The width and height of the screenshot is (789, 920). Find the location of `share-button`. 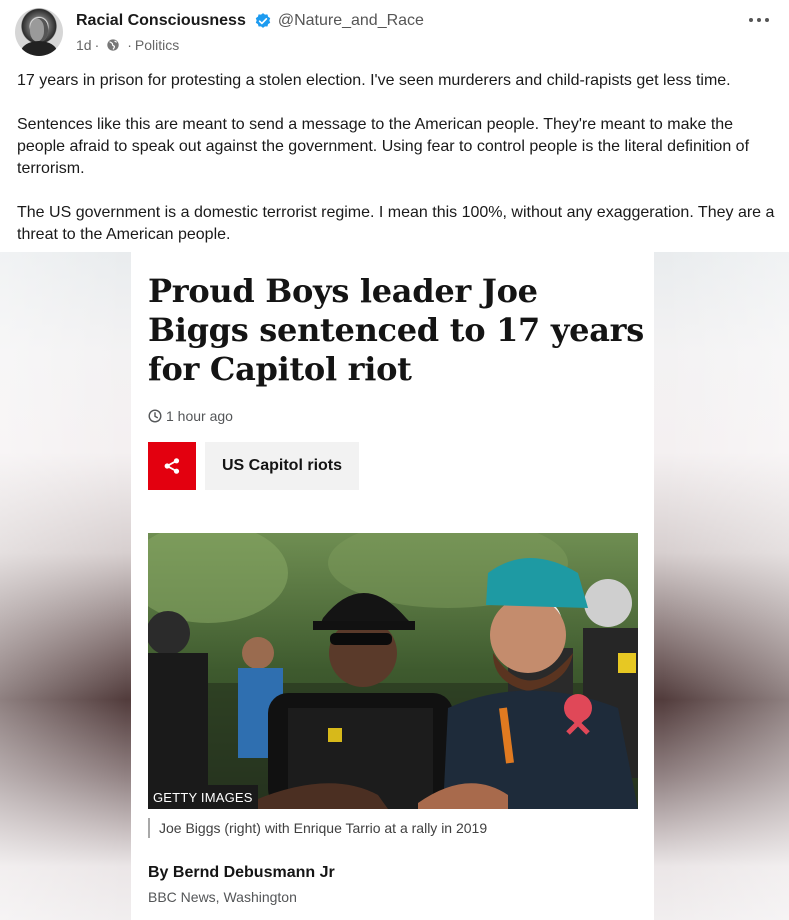

share-button is located at coordinates (172, 466).